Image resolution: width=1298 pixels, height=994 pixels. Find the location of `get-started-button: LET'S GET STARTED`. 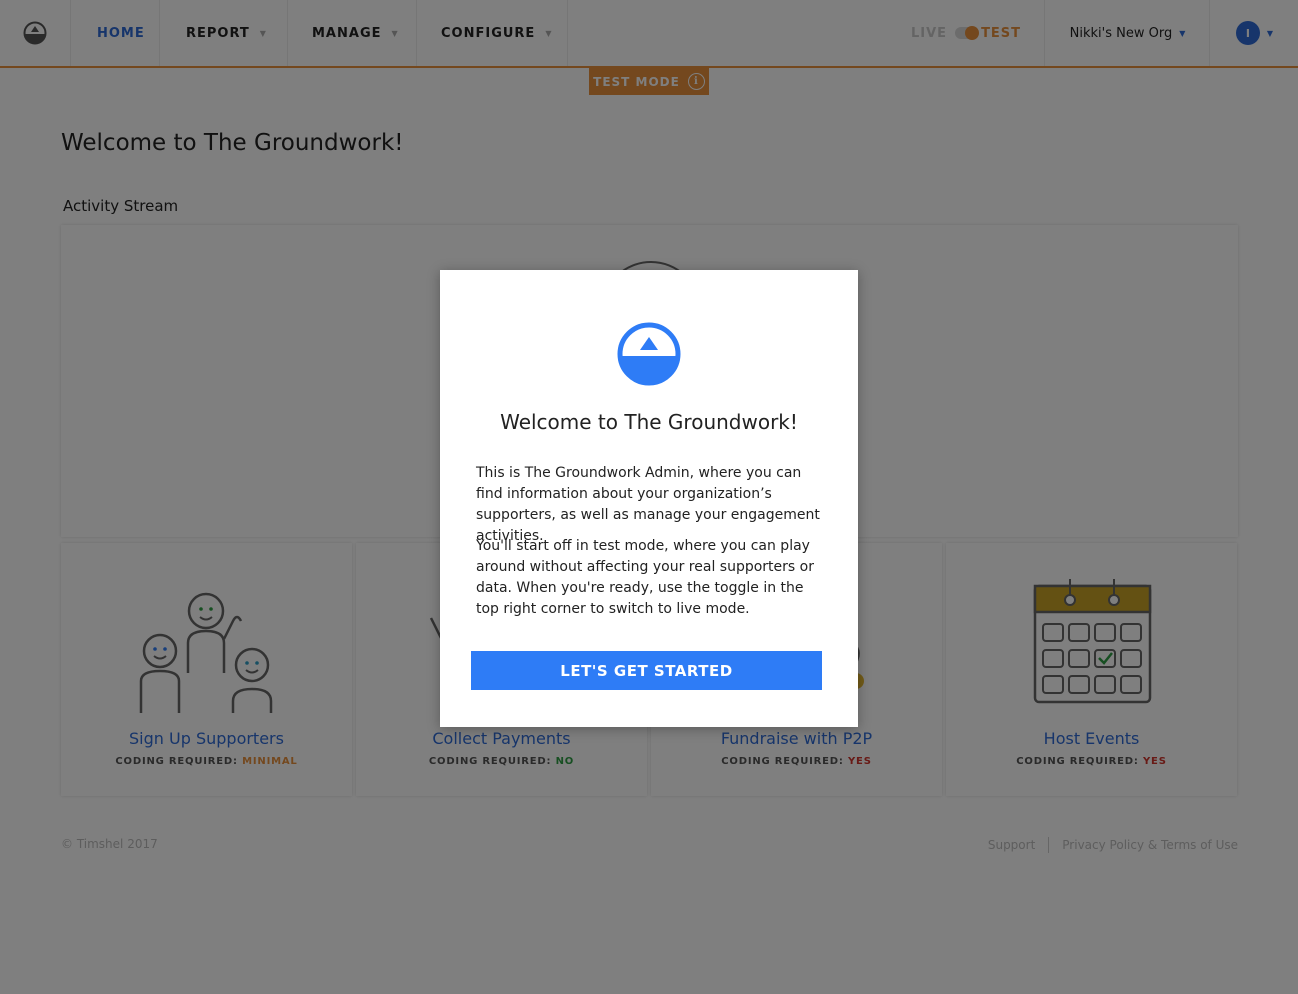

get-started-button: LET'S GET STARTED is located at coordinates (646, 670).